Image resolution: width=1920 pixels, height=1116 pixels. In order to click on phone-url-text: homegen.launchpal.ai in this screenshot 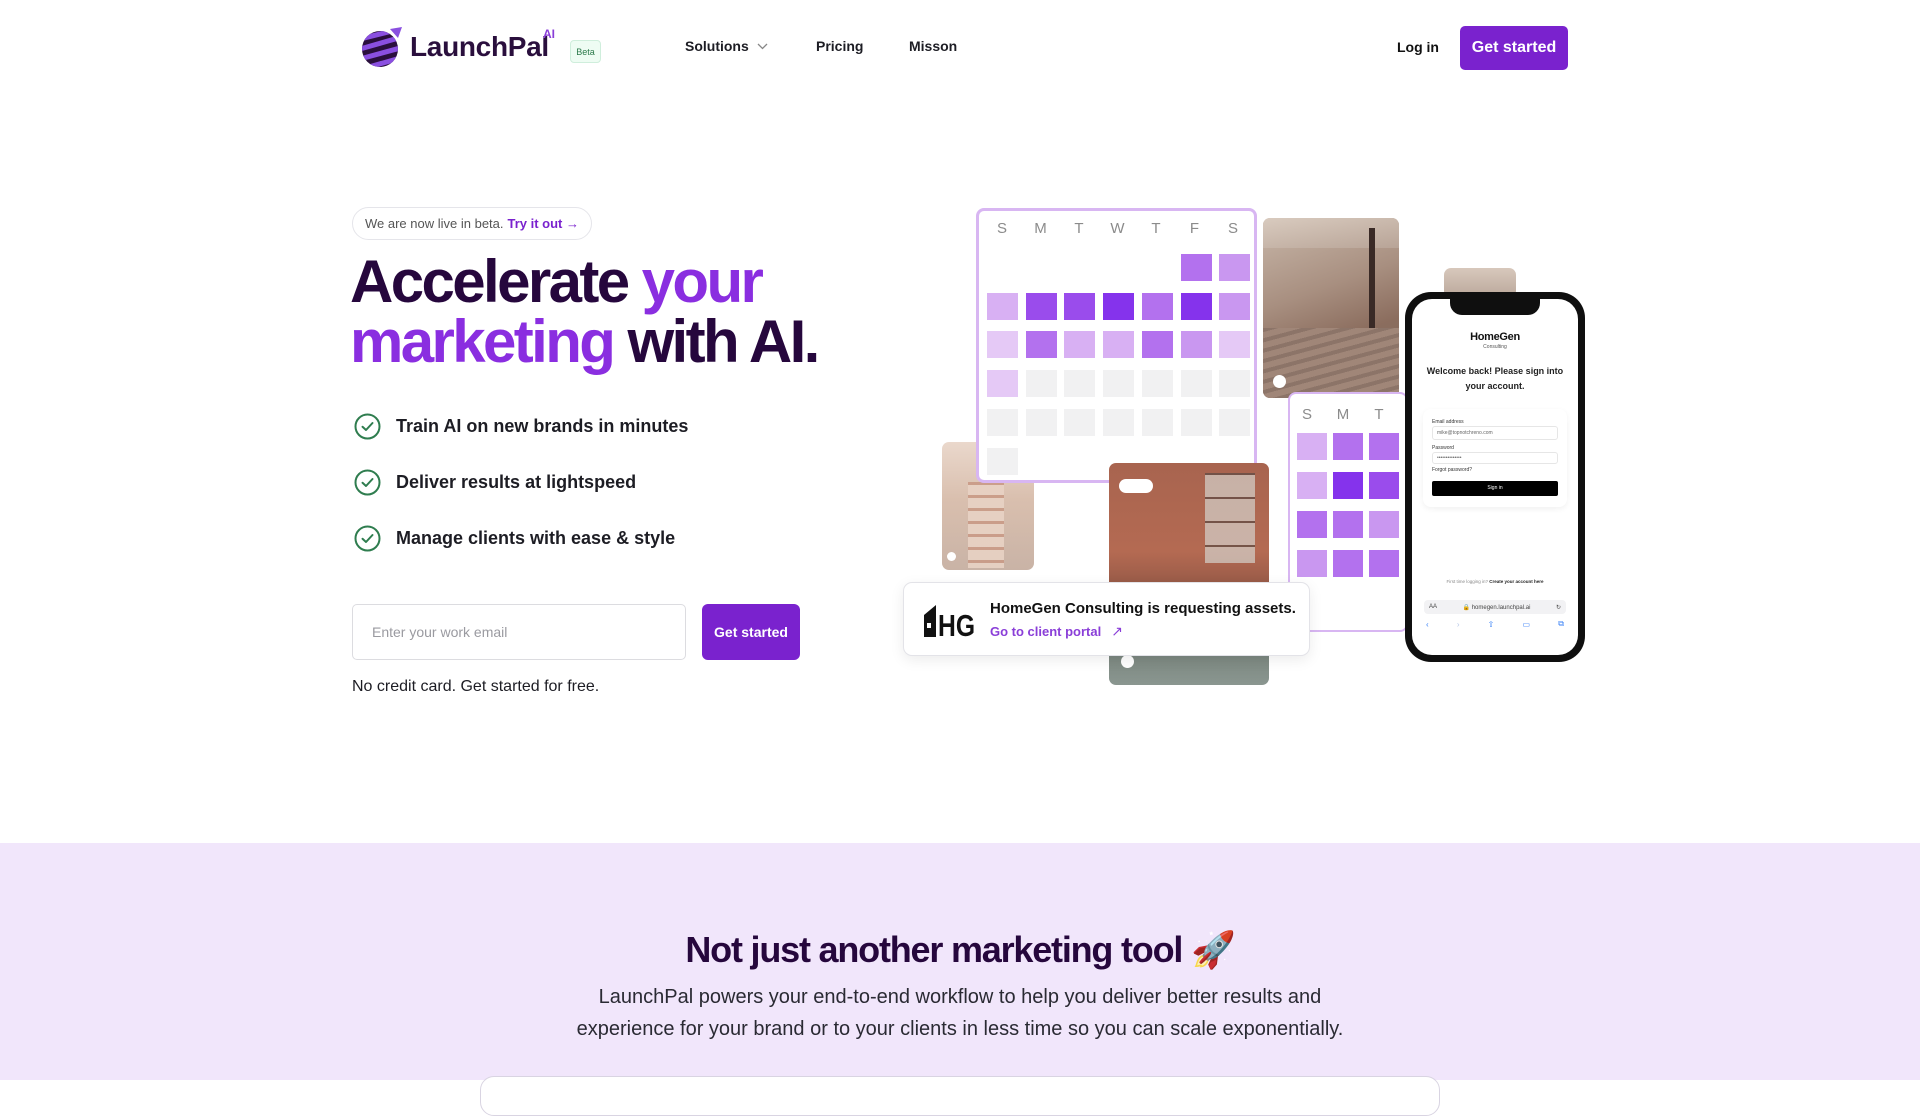, I will do `click(1501, 607)`.